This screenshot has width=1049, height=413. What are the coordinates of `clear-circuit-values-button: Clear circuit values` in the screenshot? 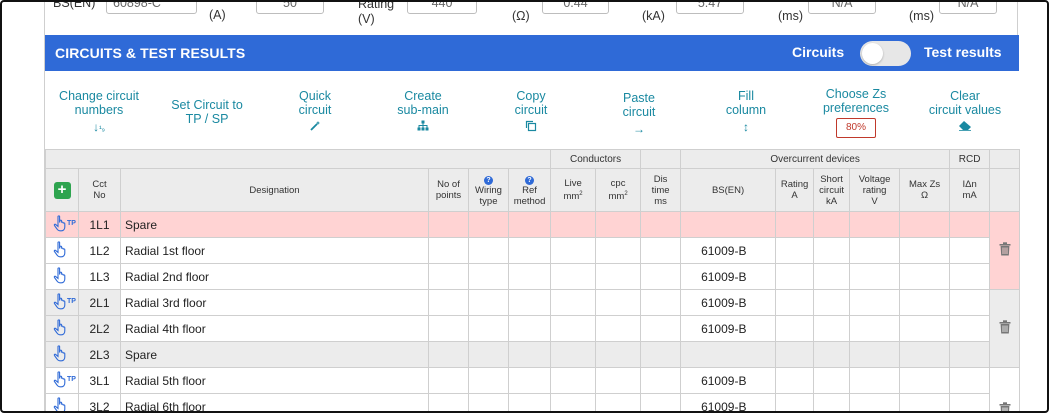 It's located at (965, 111).